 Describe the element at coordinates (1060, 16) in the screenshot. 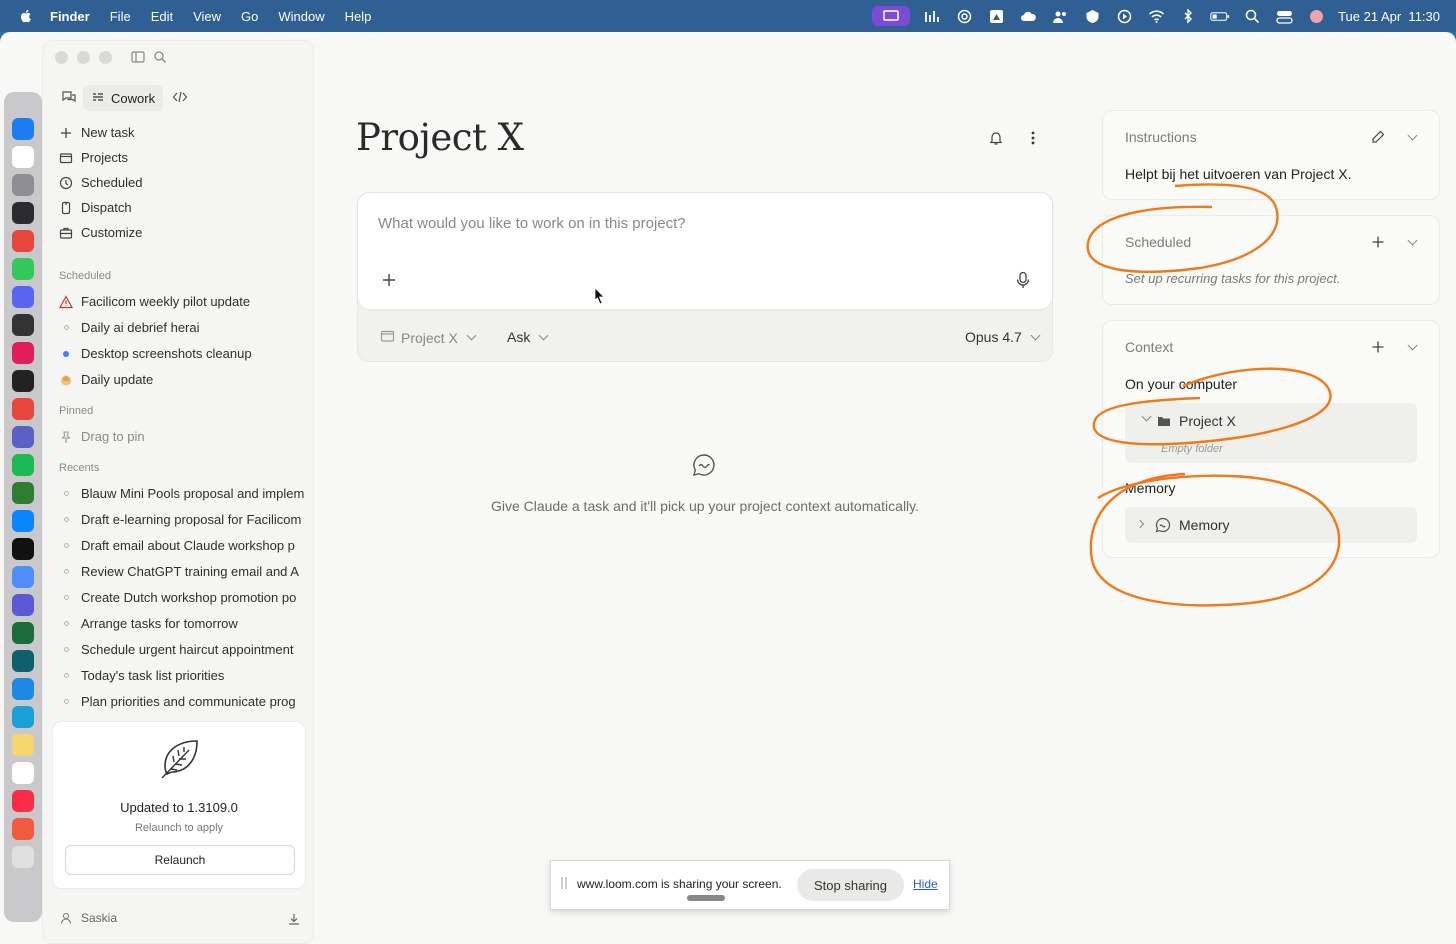

I see `people-icon` at that location.